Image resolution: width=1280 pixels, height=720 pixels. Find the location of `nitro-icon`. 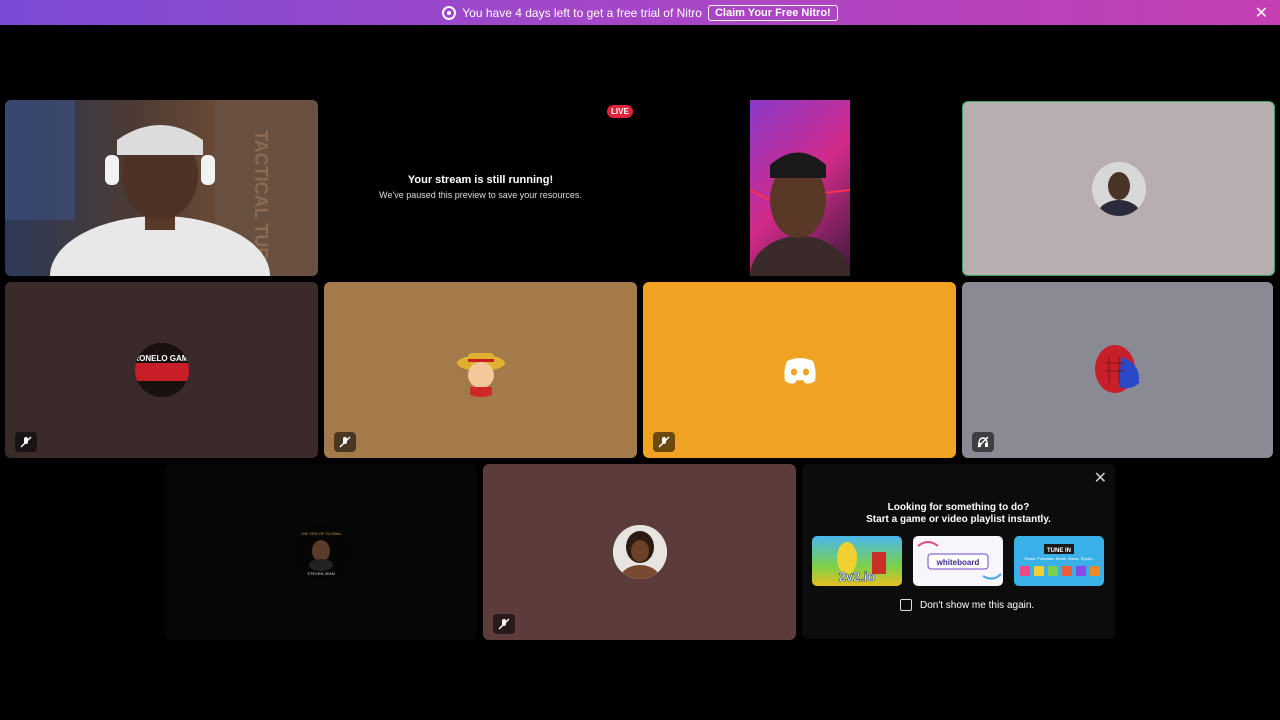

nitro-icon is located at coordinates (449, 12).